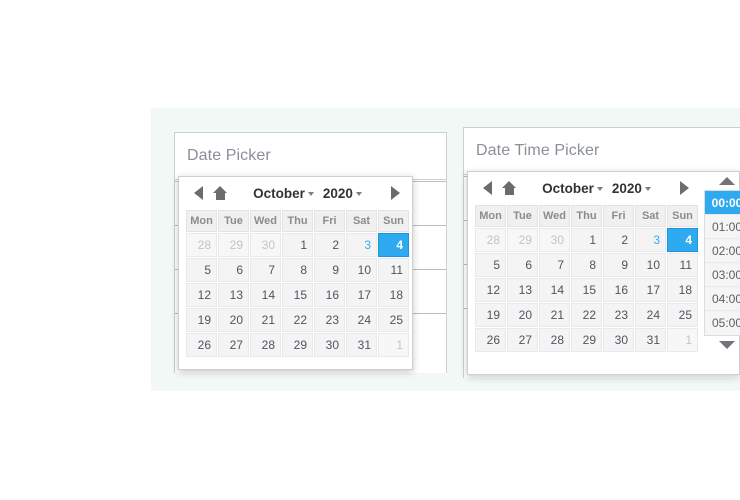 The image size is (740, 500). I want to click on time-option: 04:00, so click(722, 299).